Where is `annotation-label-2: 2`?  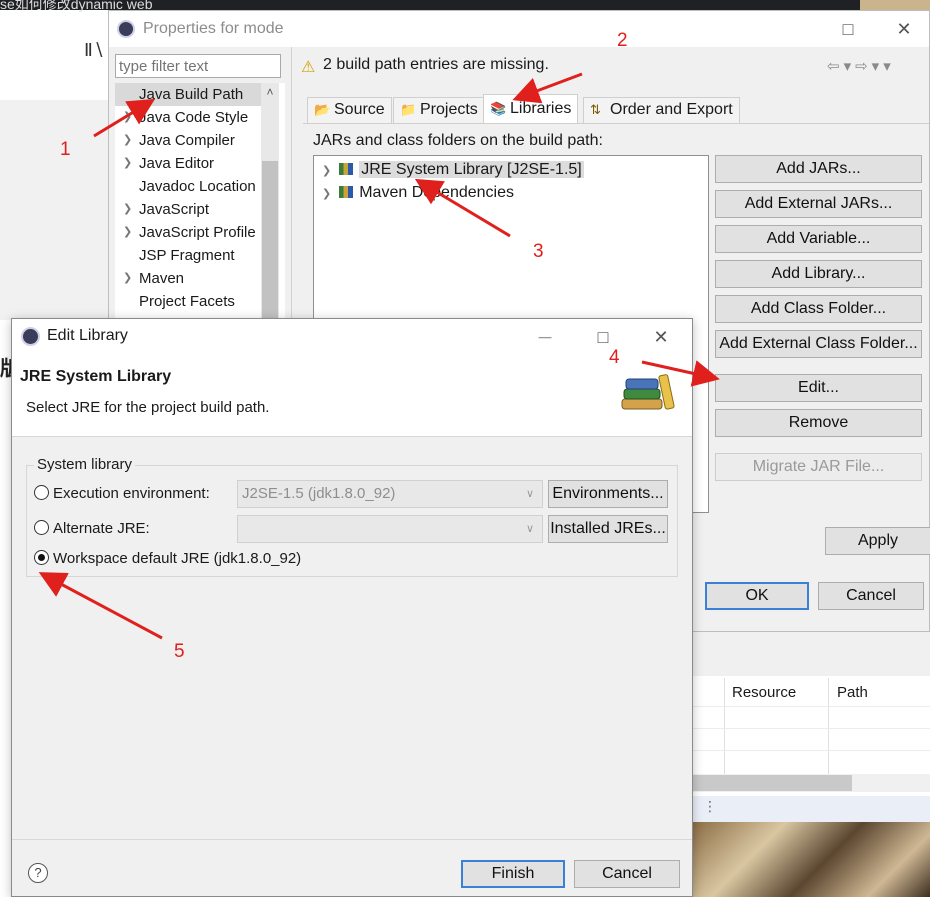
annotation-label-2: 2 is located at coordinates (622, 40).